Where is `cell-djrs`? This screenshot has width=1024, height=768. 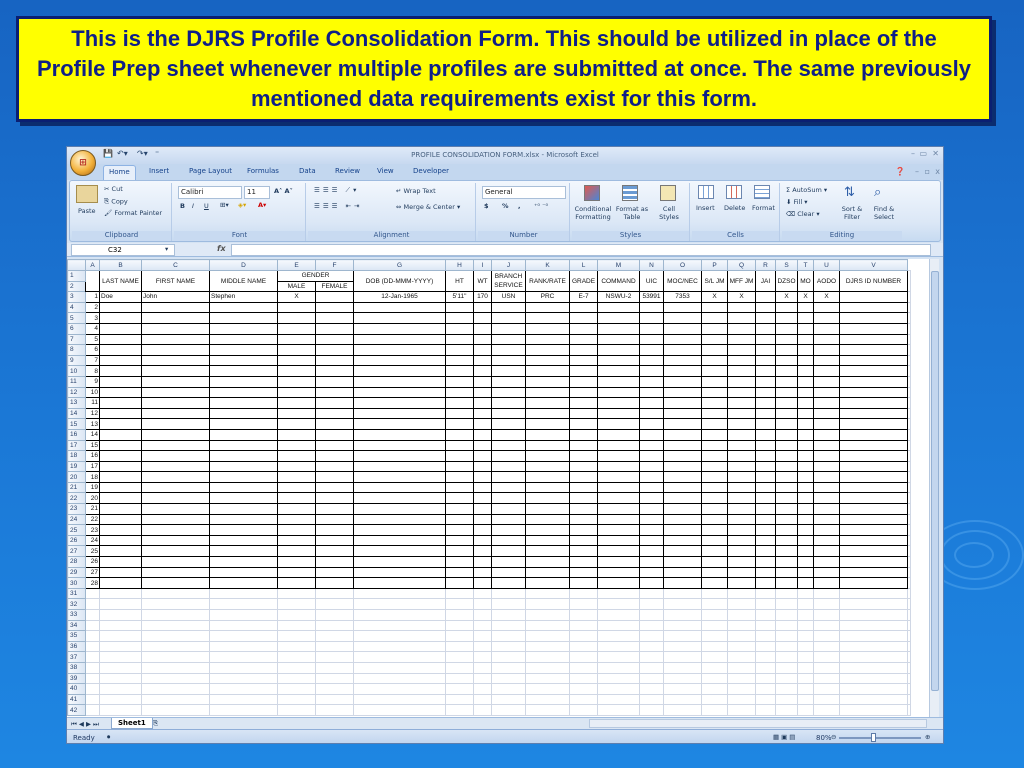
cell-djrs is located at coordinates (873, 434).